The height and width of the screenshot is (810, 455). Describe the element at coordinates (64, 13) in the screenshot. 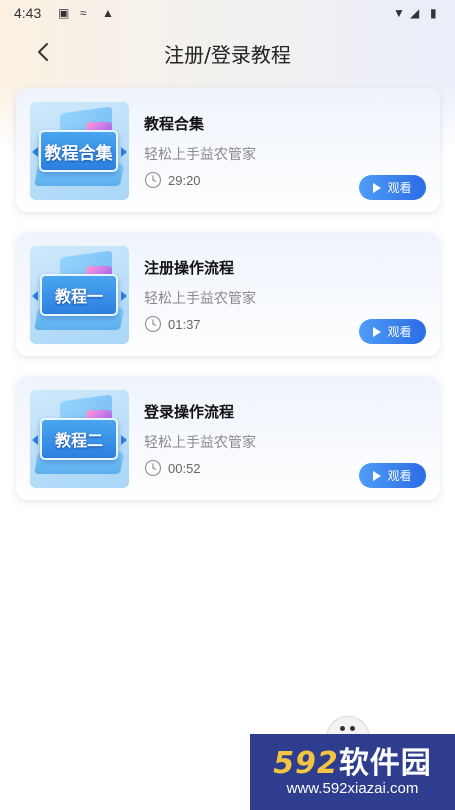

I see `notification-a-icon: ▣` at that location.